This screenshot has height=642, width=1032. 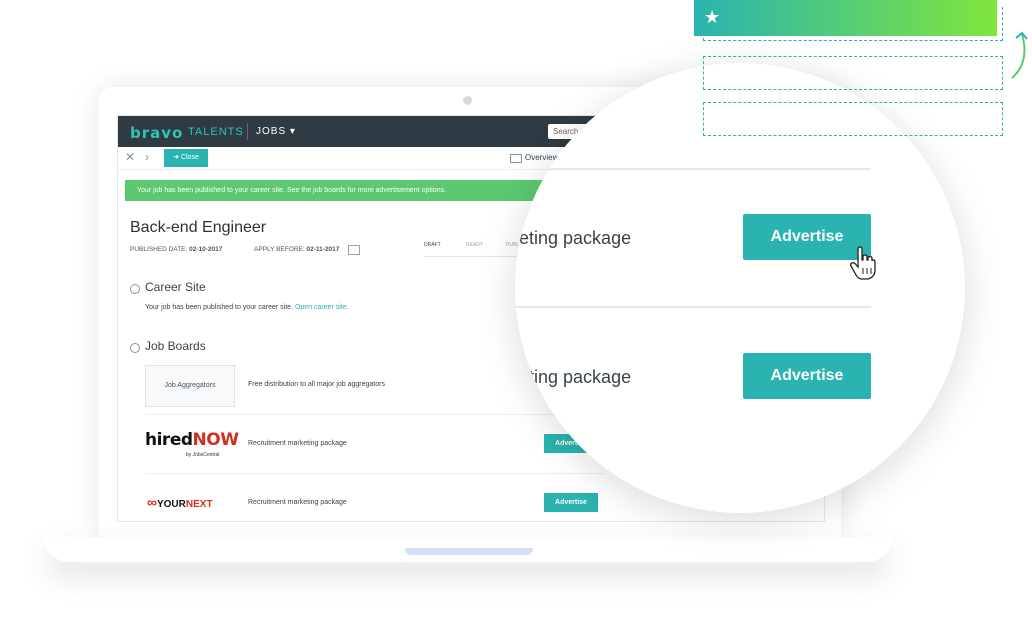 What do you see at coordinates (467, 100) in the screenshot?
I see `laptop-camera` at bounding box center [467, 100].